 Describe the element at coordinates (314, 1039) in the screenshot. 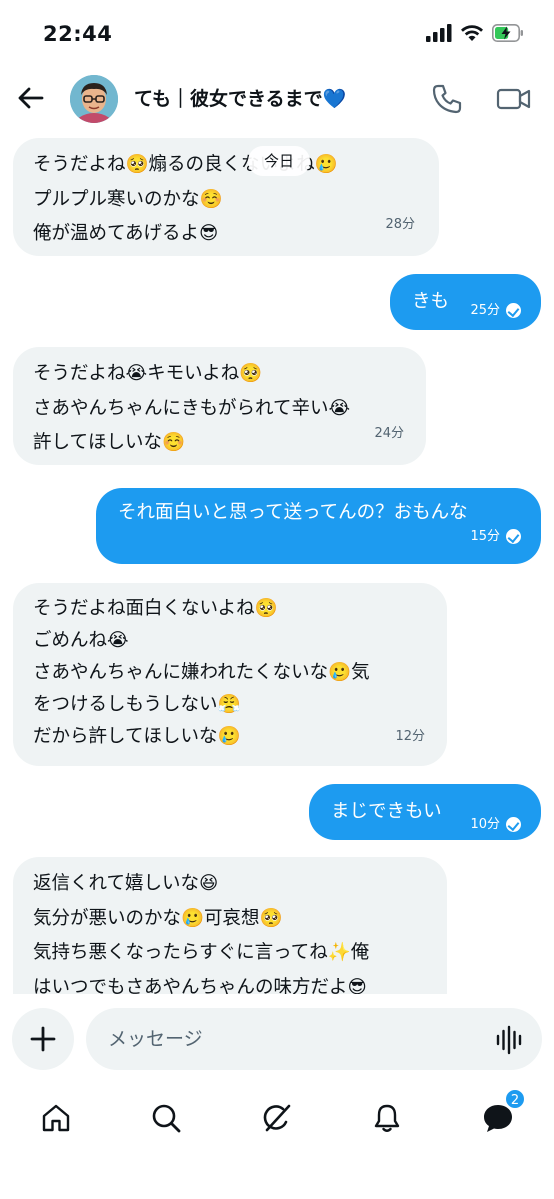

I see `message-input` at that location.